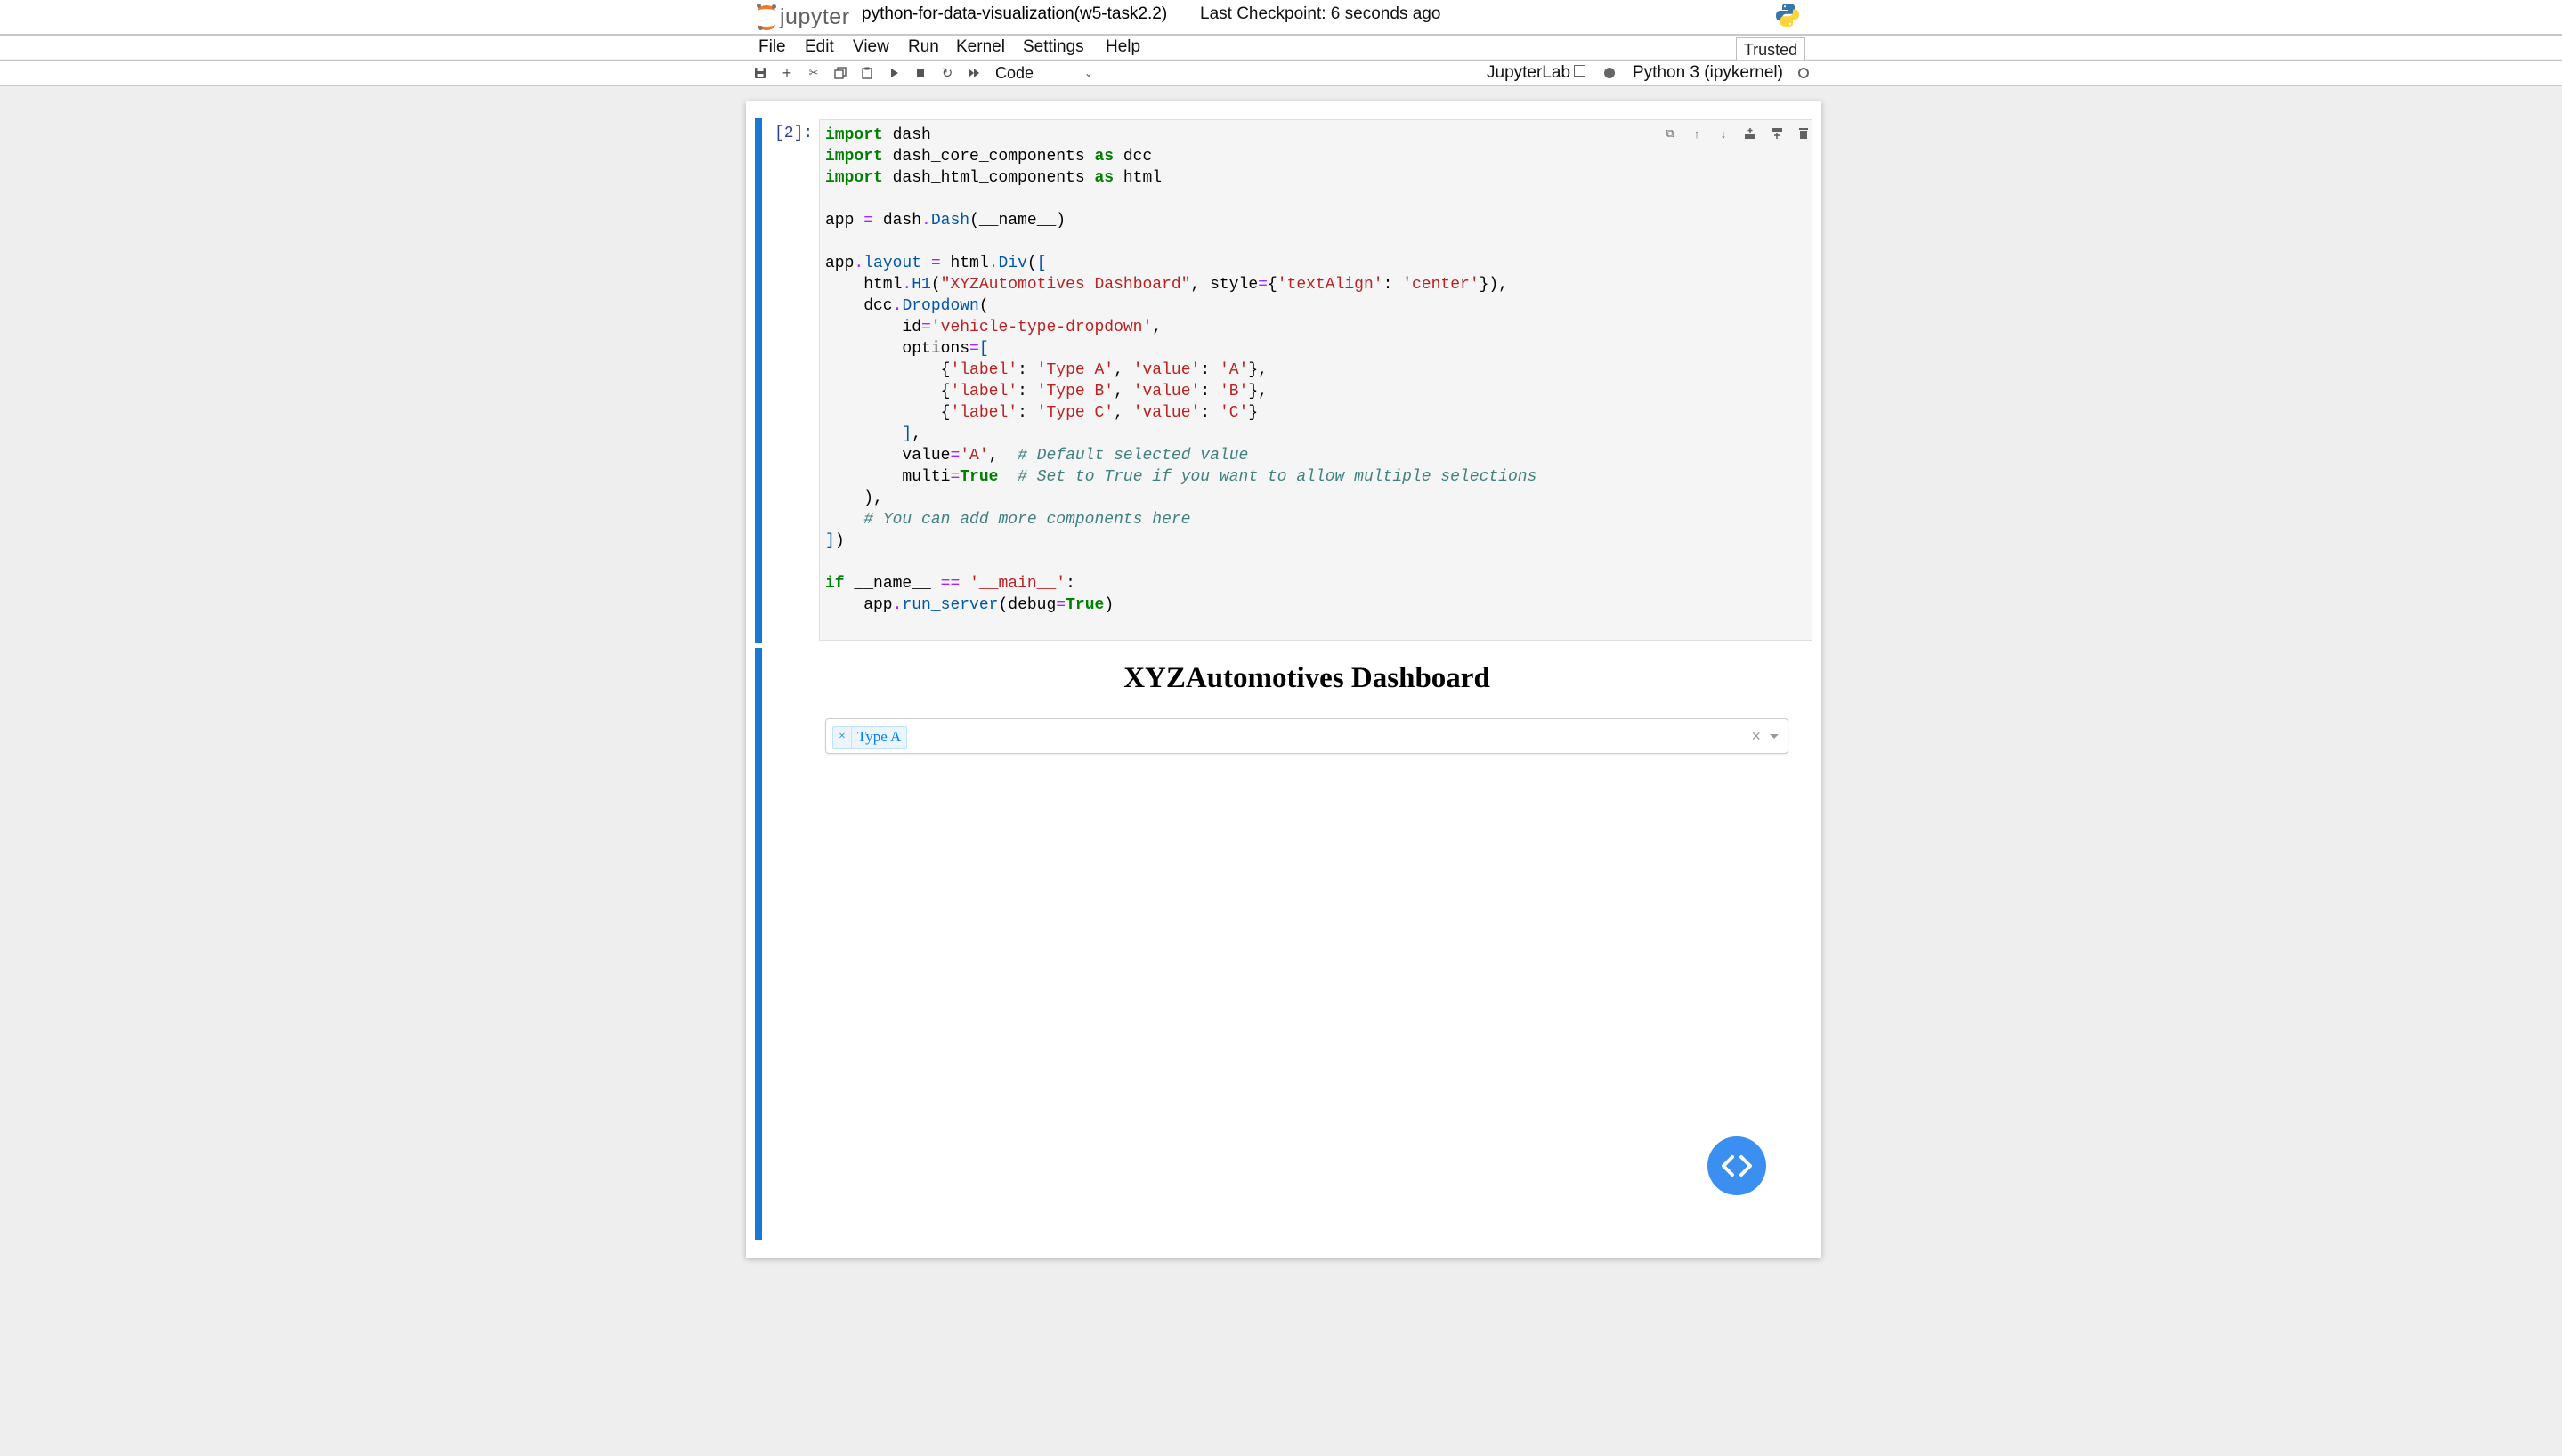 This screenshot has width=2562, height=1456. I want to click on kernel-name: Python 3 (ipykernel), so click(1708, 73).